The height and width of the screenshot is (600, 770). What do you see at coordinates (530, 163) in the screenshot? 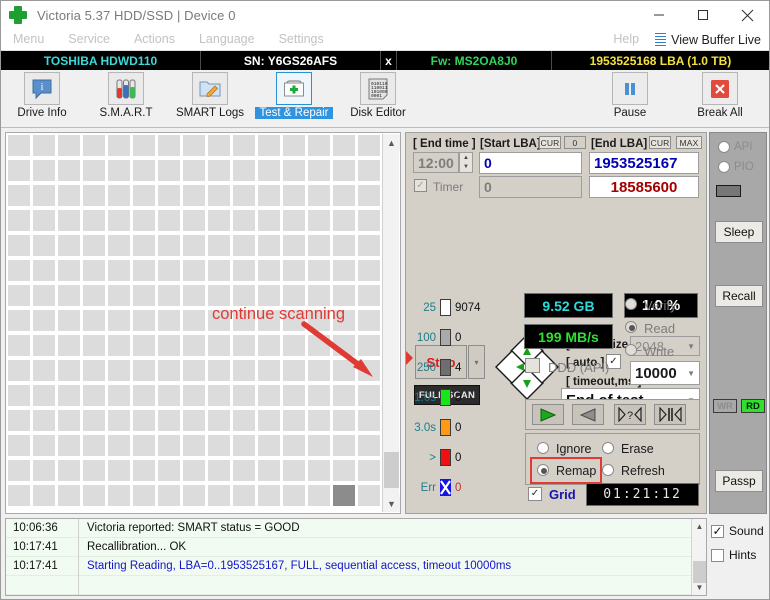
I see `start-lba-field: 0` at bounding box center [530, 163].